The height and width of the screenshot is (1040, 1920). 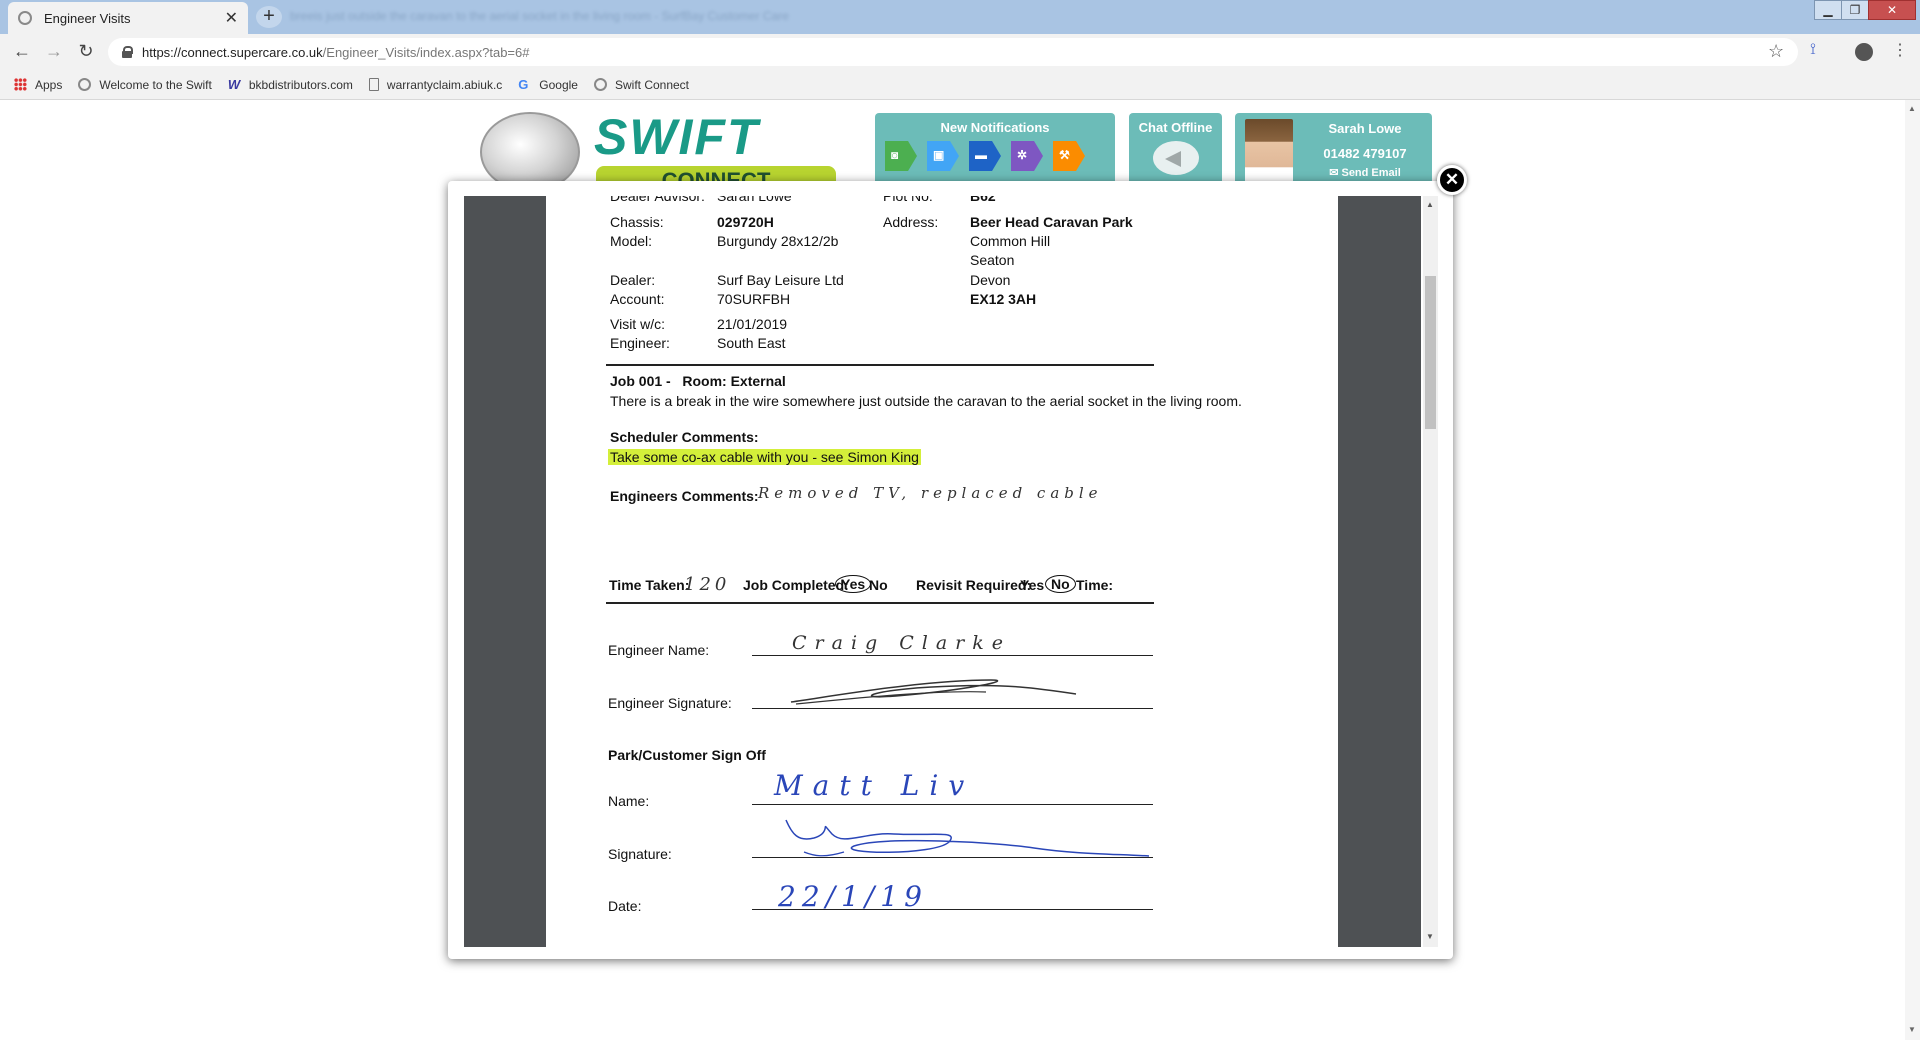 What do you see at coordinates (1010, 241) in the screenshot?
I see `address-line-2: Common Hill` at bounding box center [1010, 241].